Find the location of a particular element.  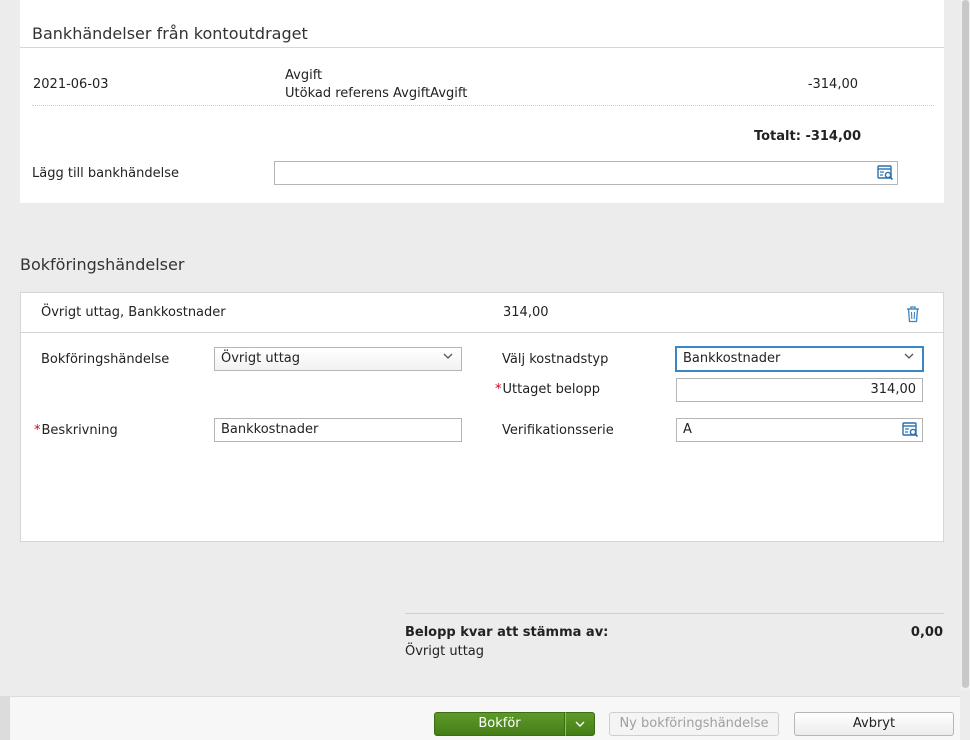

cost-type-label: Välj kostnadstyp is located at coordinates (555, 359).